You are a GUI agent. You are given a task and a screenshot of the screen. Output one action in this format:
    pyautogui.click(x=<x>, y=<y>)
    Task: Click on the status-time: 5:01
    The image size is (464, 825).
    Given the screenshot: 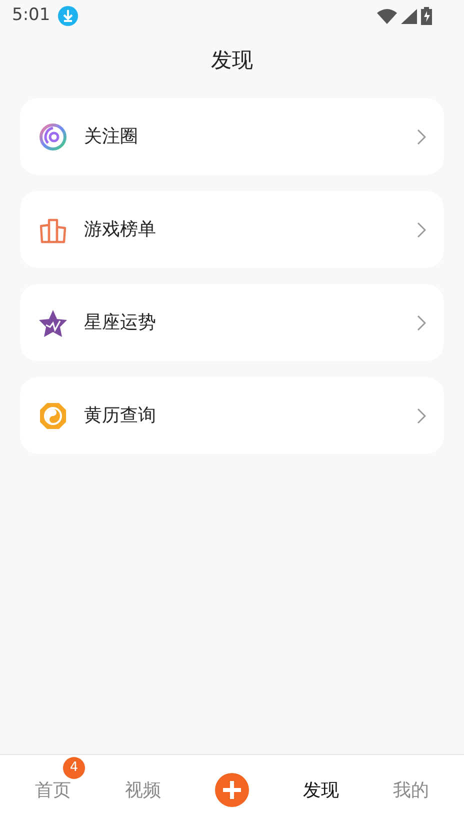 What is the action you would take?
    pyautogui.click(x=31, y=16)
    